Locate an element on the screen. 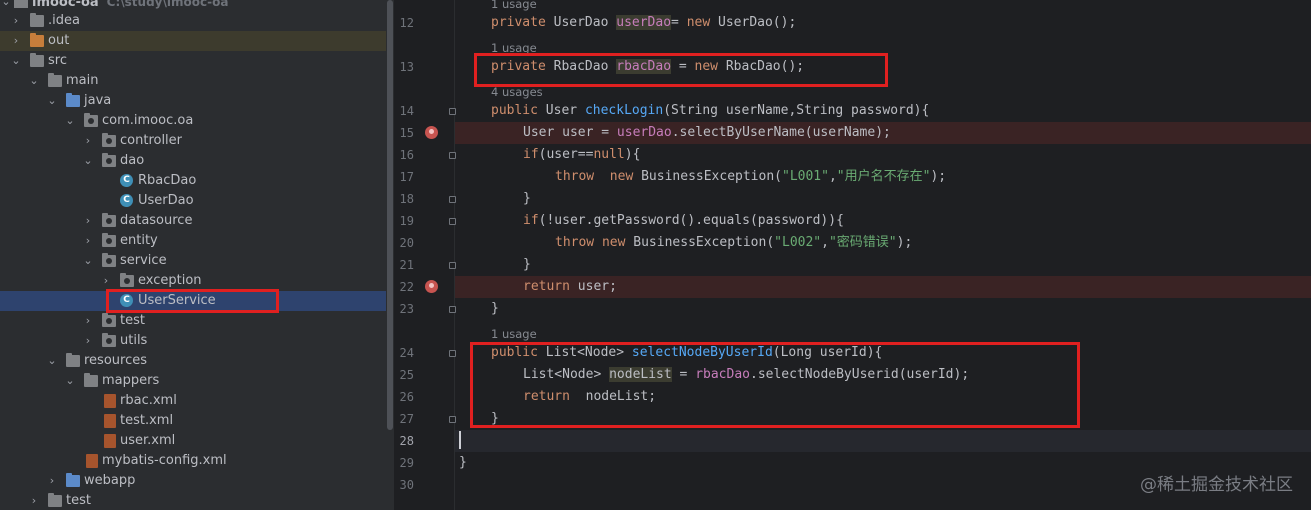 The height and width of the screenshot is (510, 1311). line-number: 17 is located at coordinates (404, 177).